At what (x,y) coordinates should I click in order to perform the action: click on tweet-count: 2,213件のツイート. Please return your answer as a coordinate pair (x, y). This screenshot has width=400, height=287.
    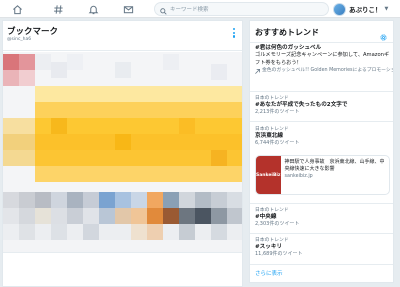
    Looking at the image, I should click on (277, 112).